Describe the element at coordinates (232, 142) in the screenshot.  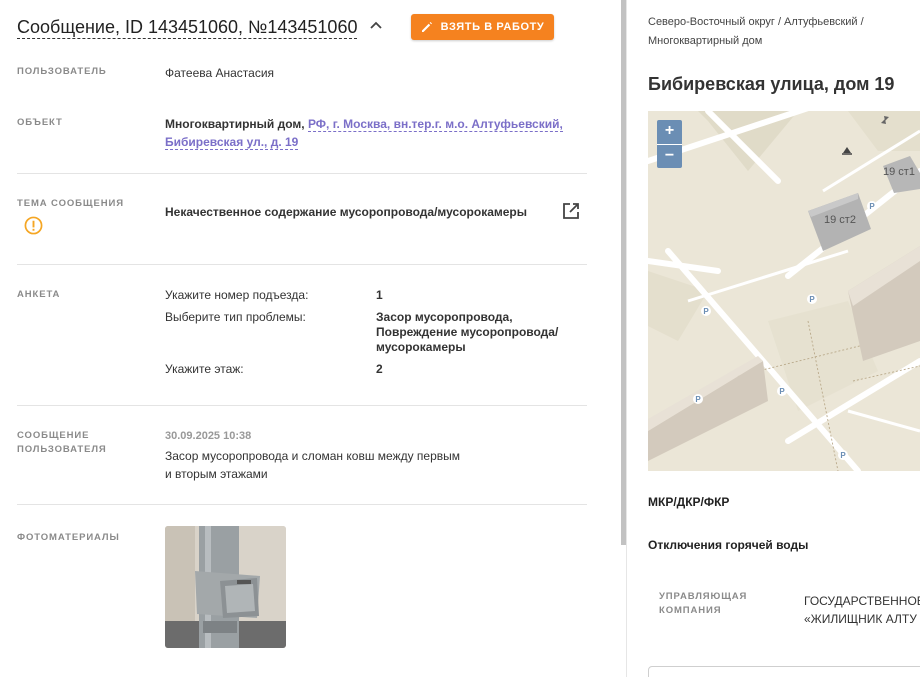
I see `object-address-link-line2: Бибиревская ул., д. 19` at that location.